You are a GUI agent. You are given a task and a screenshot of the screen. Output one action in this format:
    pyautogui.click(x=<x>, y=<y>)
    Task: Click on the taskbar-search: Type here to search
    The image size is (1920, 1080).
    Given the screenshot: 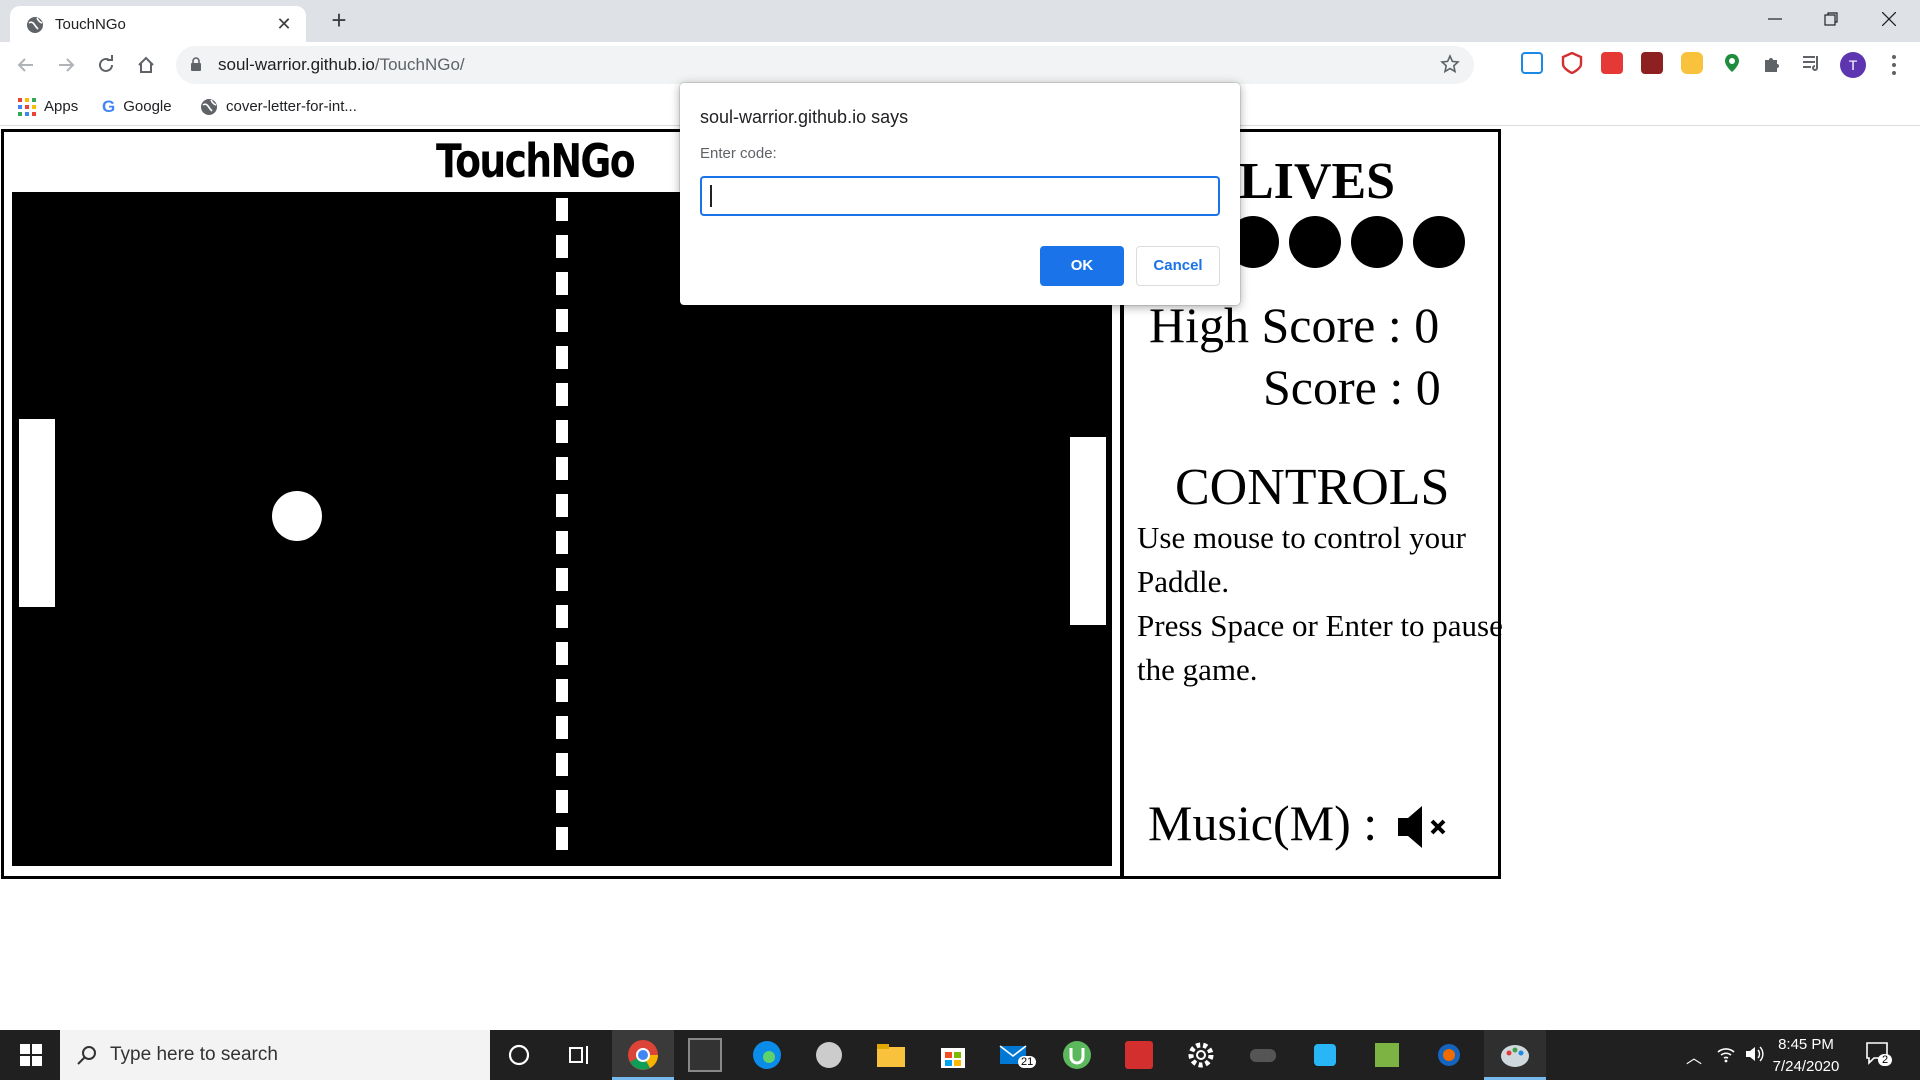 What is the action you would take?
    pyautogui.click(x=275, y=1055)
    